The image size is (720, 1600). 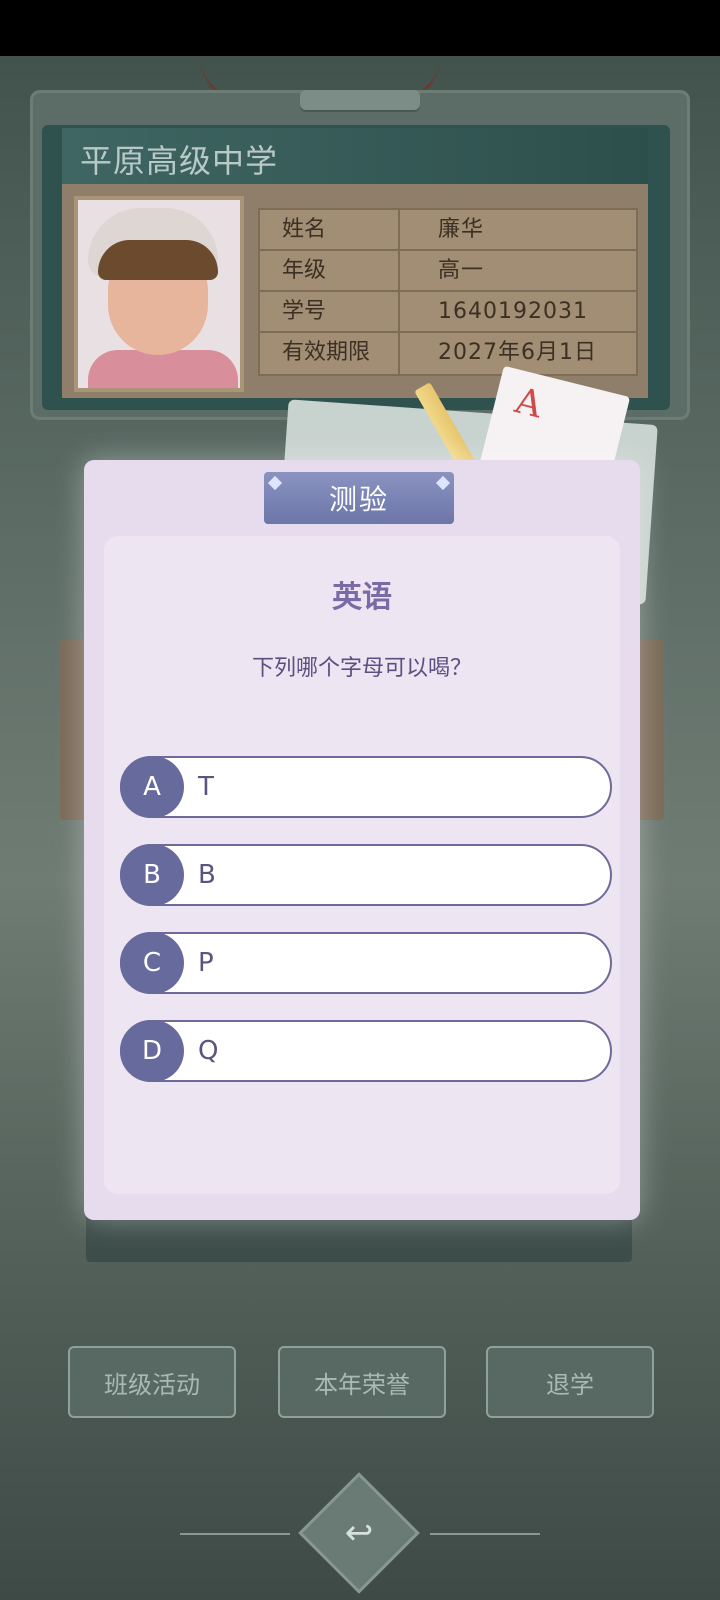 I want to click on card-clip, so click(x=360, y=100).